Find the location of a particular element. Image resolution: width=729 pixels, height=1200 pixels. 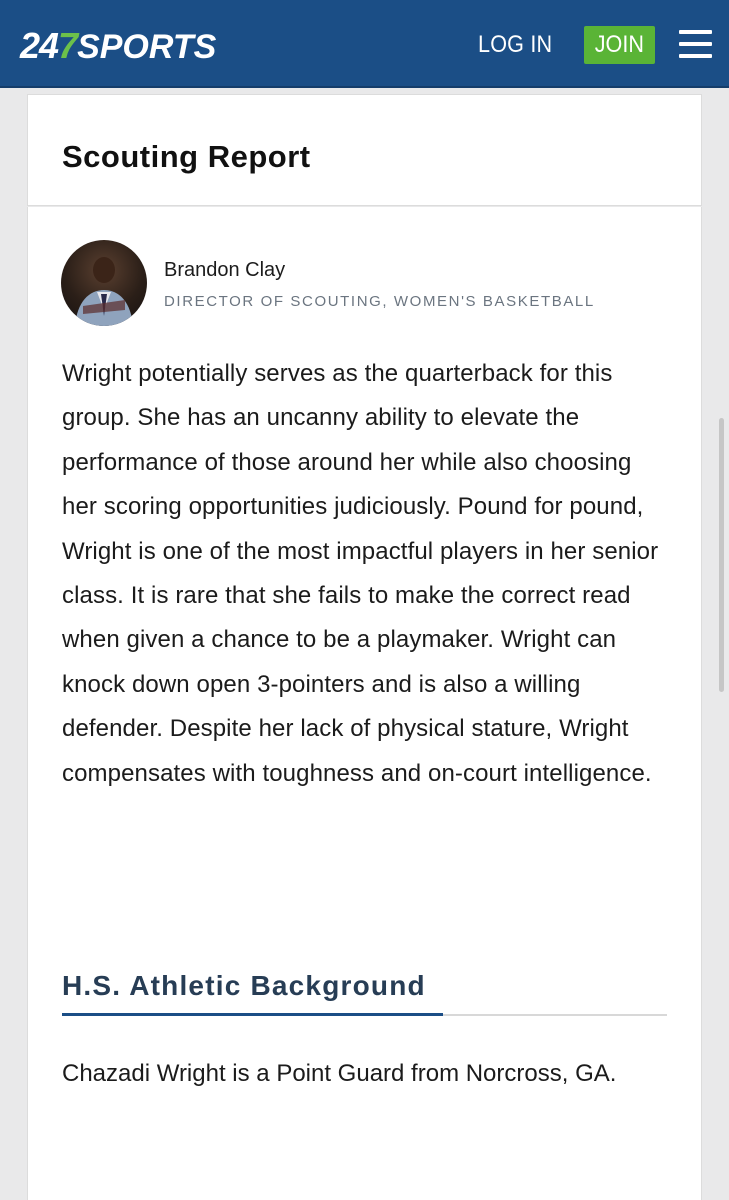

author-photo-icon is located at coordinates (104, 291).